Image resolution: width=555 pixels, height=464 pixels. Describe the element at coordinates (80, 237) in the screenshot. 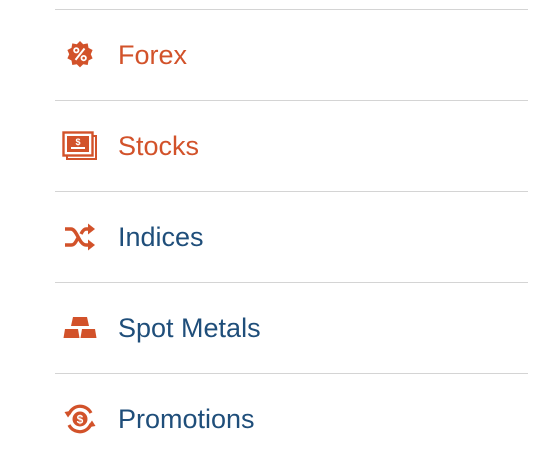

I see `shuffle-arrows-icon` at that location.